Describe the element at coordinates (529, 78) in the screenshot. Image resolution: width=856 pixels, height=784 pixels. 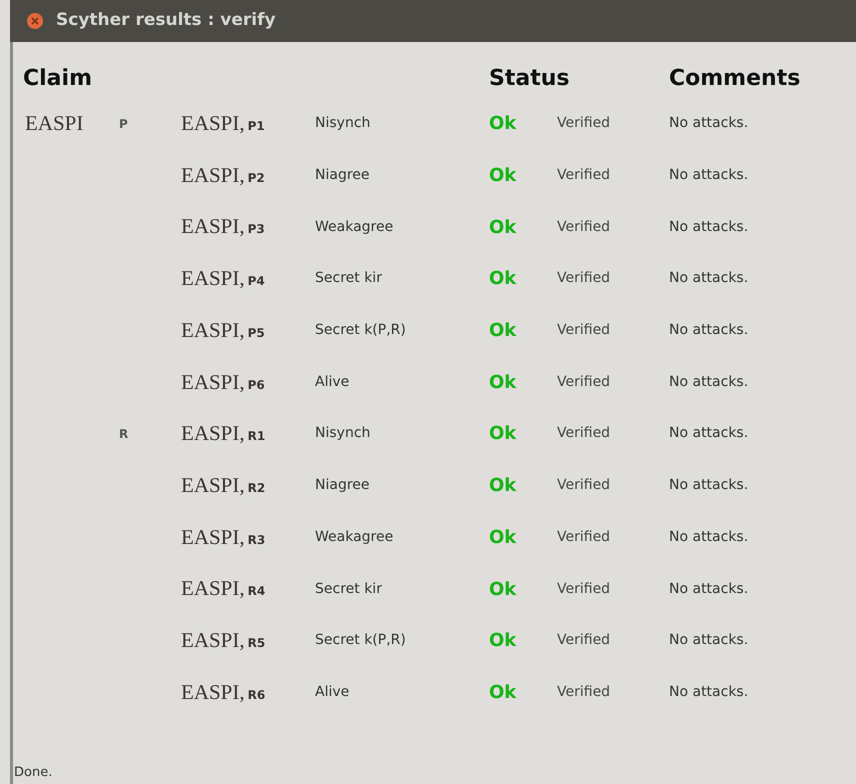
I see `column-header: Status` at that location.